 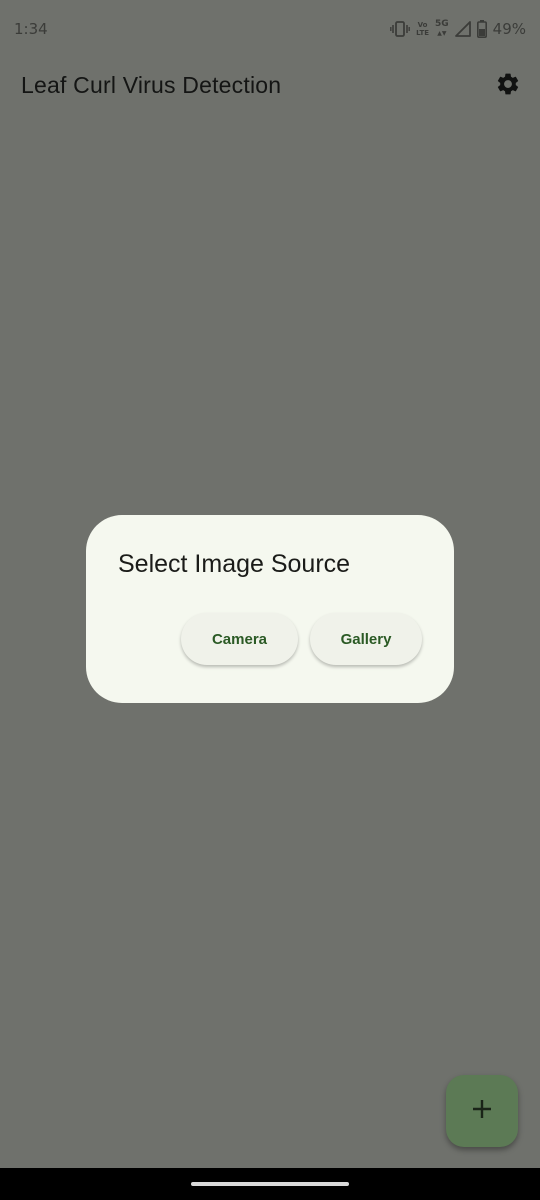 I want to click on app-bar: Leaf Curl Virus Detection, so click(x=270, y=87).